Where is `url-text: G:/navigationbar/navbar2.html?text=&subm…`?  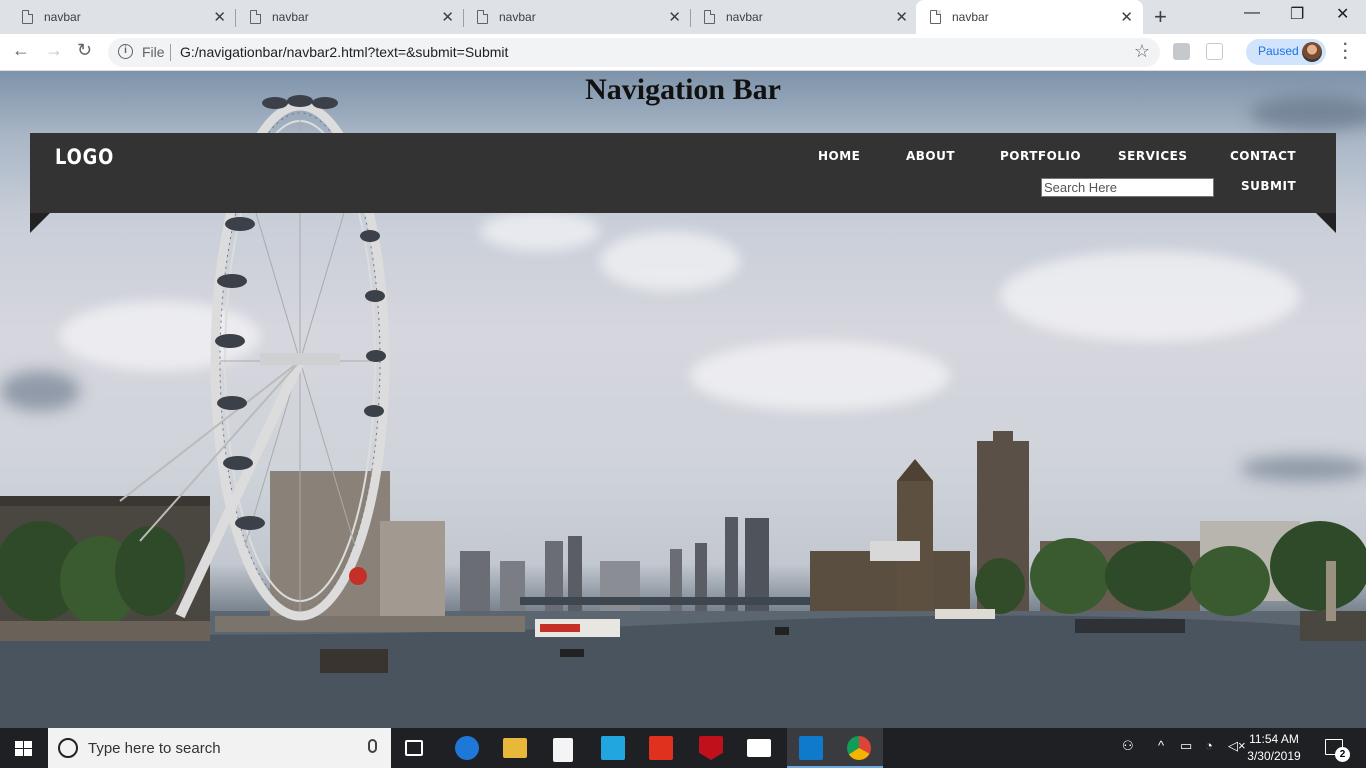 url-text: G:/navigationbar/navbar2.html?text=&subm… is located at coordinates (344, 52).